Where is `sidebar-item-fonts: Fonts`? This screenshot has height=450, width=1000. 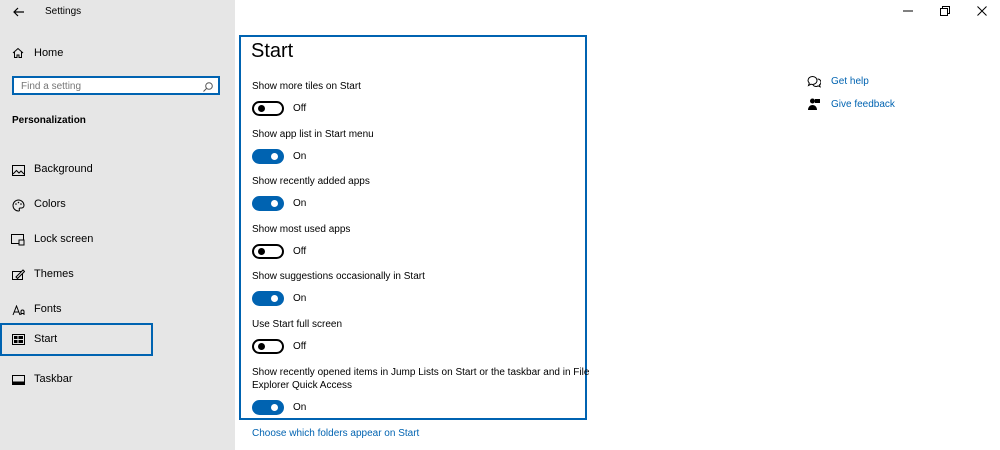 sidebar-item-fonts: Fonts is located at coordinates (117, 310).